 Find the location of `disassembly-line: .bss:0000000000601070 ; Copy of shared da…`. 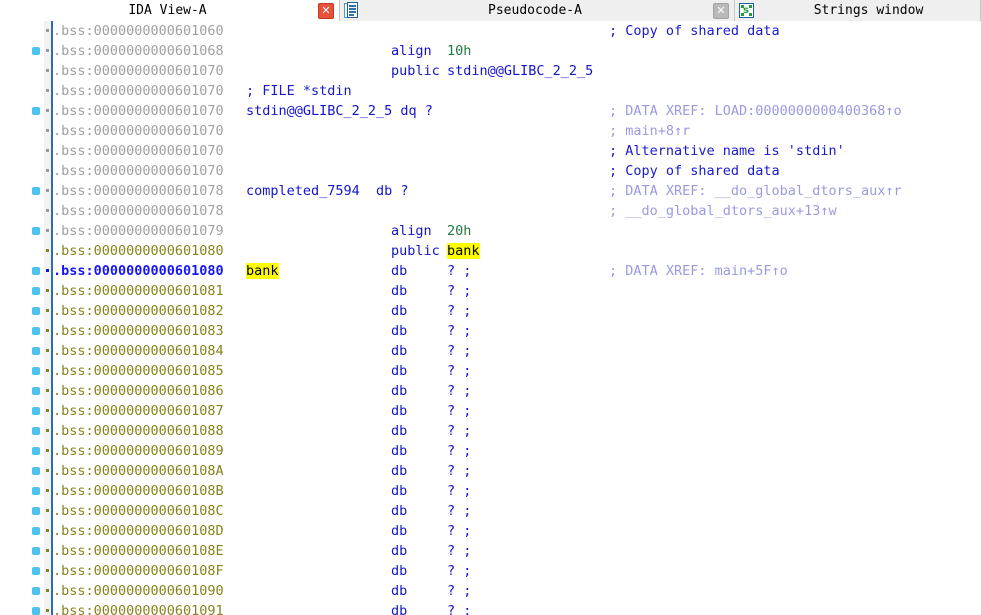

disassembly-line: .bss:0000000000601070 ; Copy of shared da… is located at coordinates (490, 171).